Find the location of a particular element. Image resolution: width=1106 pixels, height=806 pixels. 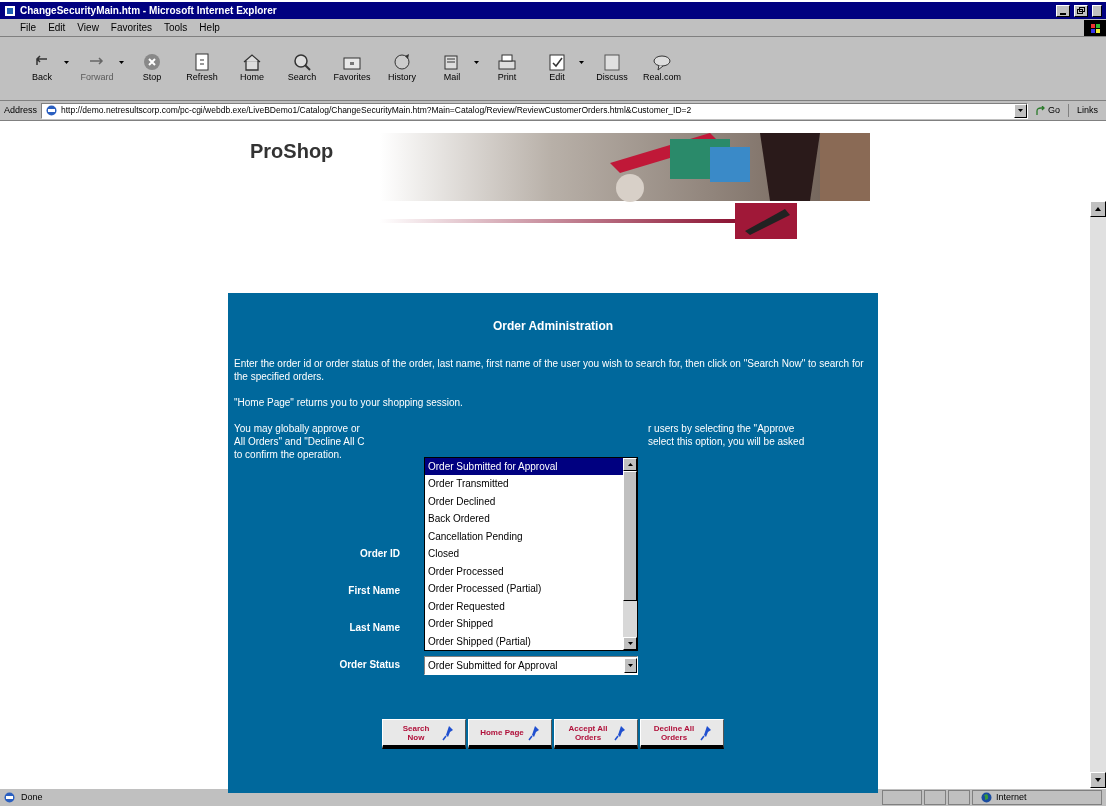

dropdown-option: Order Processed (Partial) is located at coordinates (524, 589).